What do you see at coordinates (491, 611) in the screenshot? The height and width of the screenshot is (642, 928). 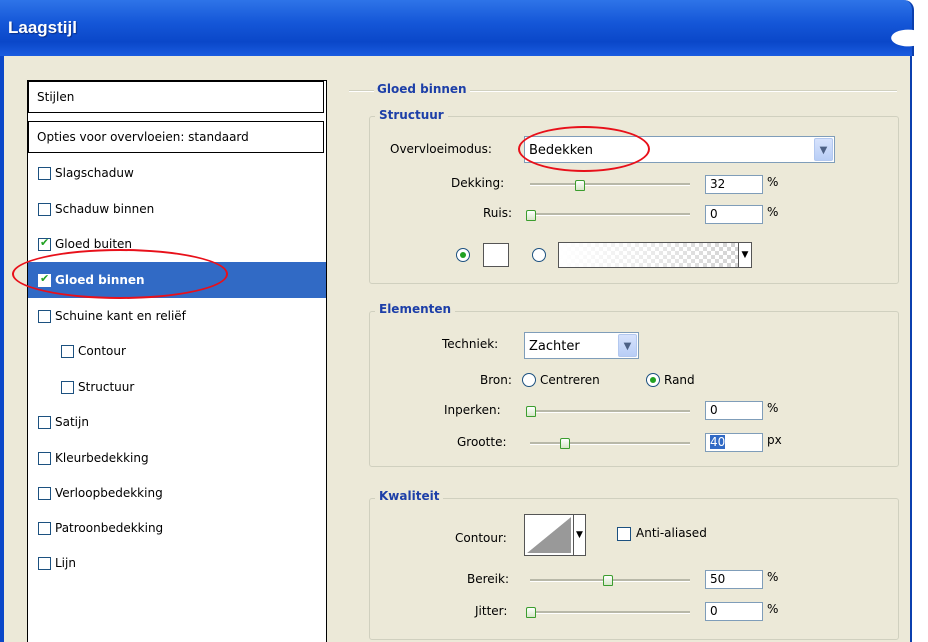 I see `jitter-label: Jitter:` at bounding box center [491, 611].